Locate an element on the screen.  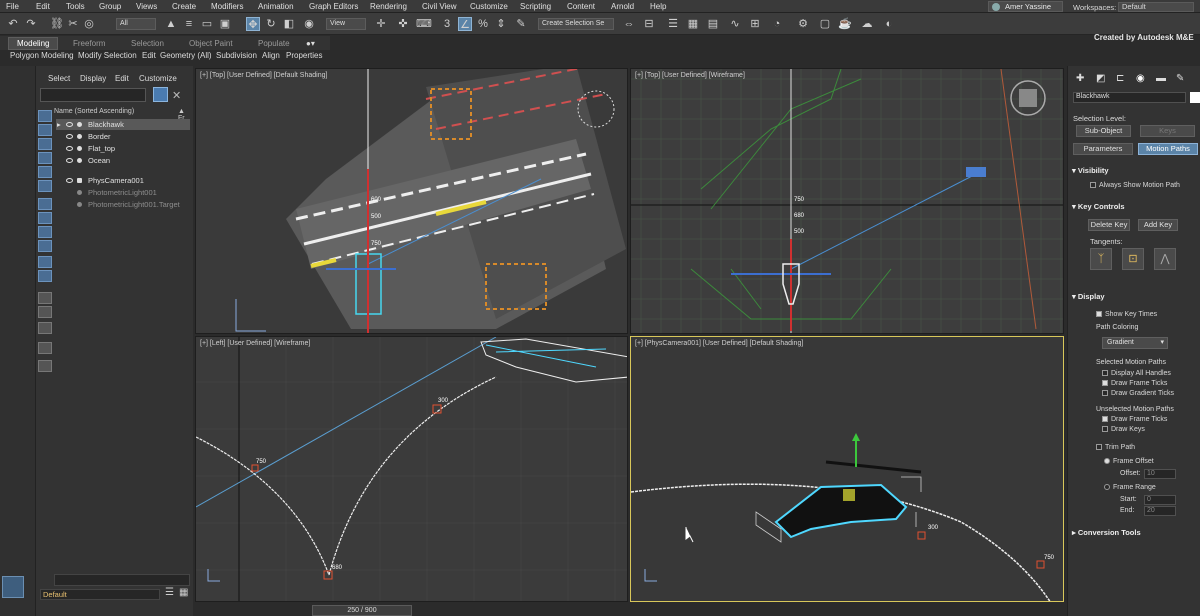
panel-modify-selection: Modify Selection is located at coordinates (107, 55).